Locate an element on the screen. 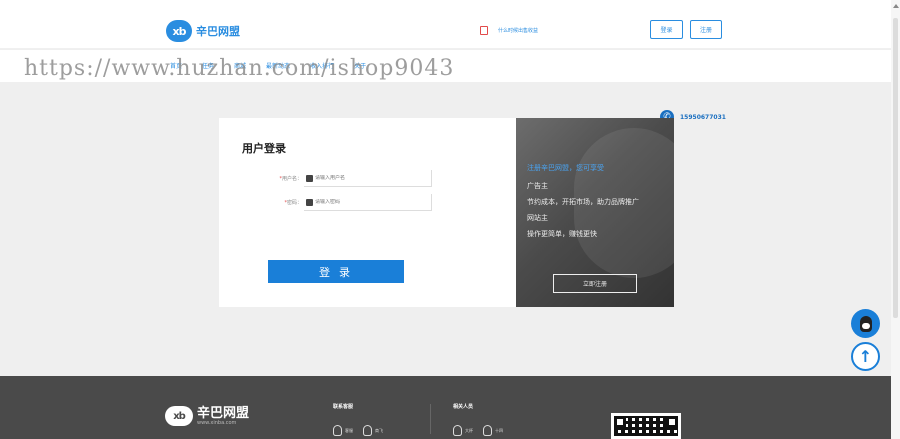 This screenshot has width=900, height=439. service-items: 客服 商飞 is located at coordinates (363, 430).